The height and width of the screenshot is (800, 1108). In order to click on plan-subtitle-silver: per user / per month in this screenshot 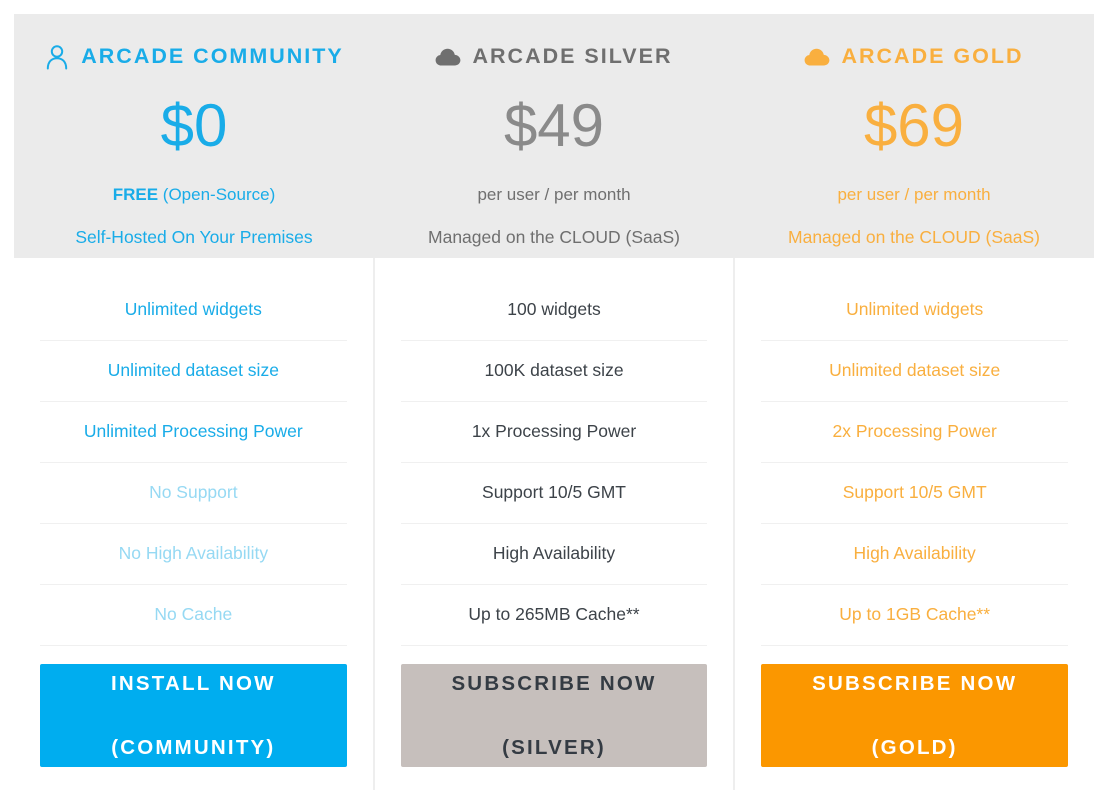, I will do `click(553, 194)`.